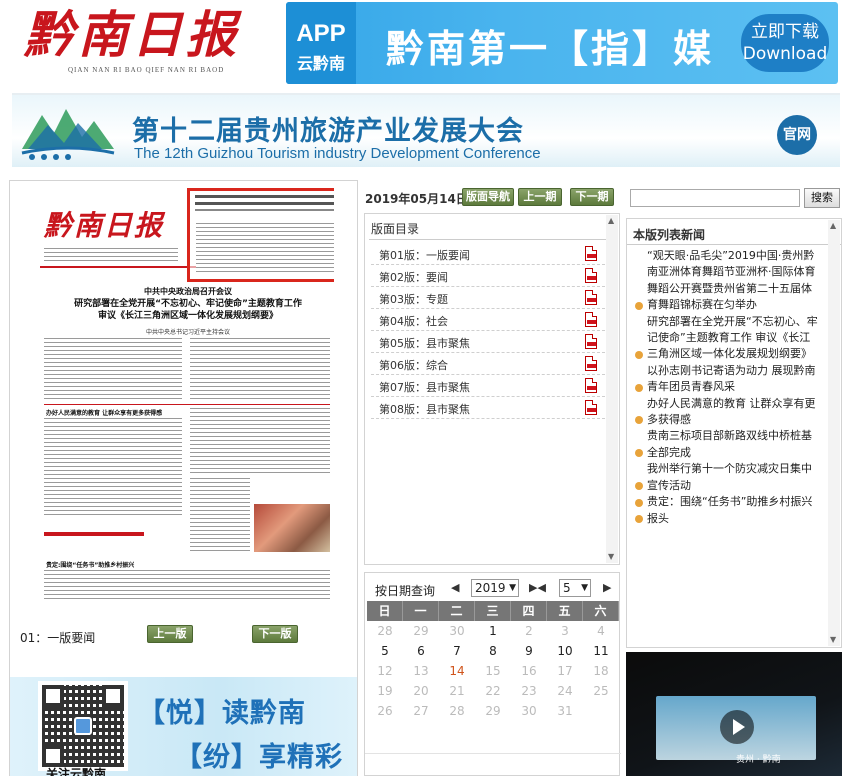 This screenshot has width=850, height=776. Describe the element at coordinates (575, 588) in the screenshot. I see `month-select: 5 ▼` at that location.